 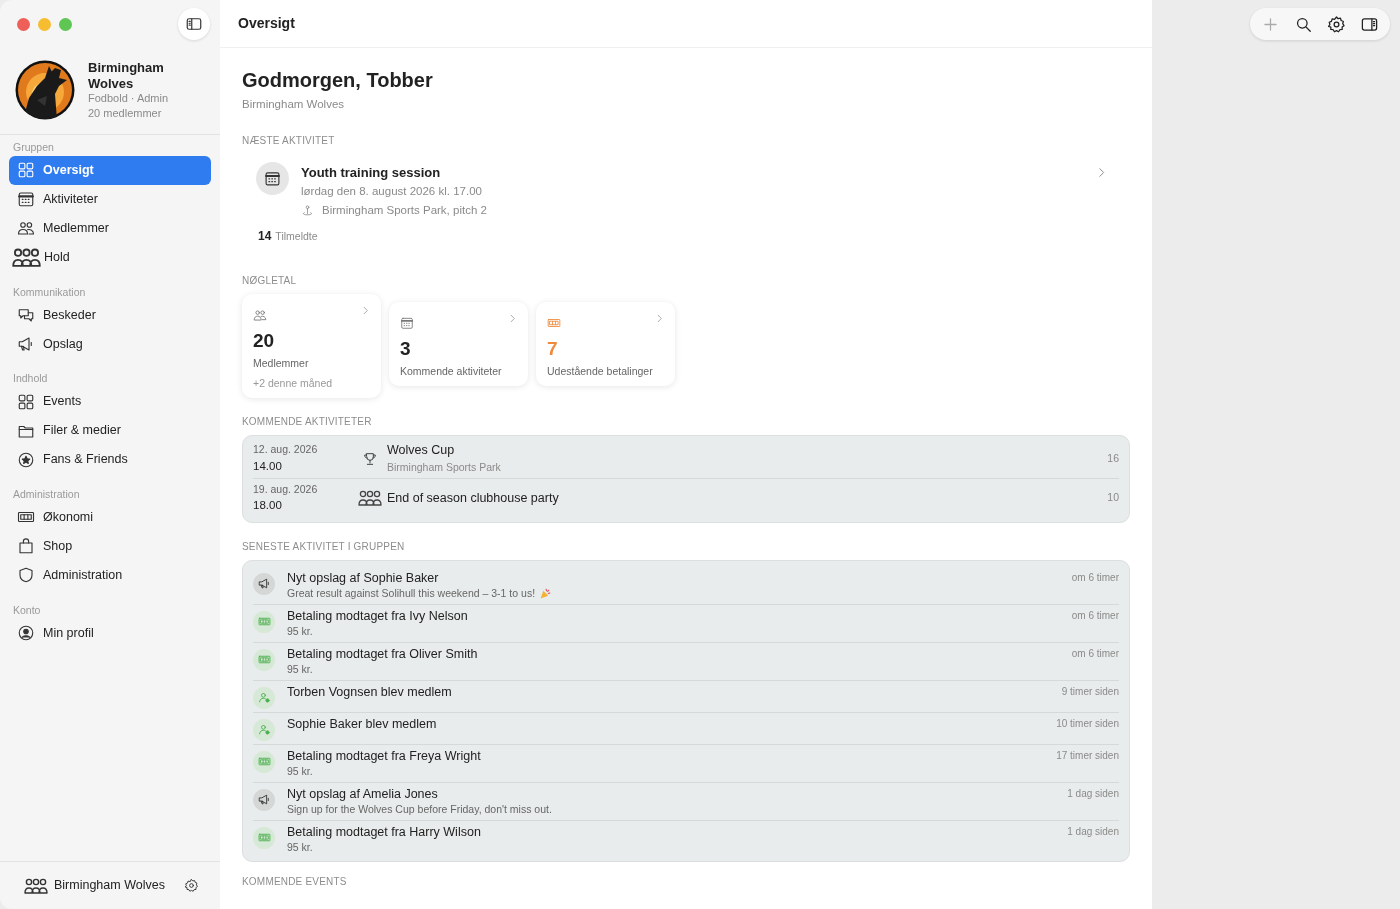 I want to click on party-popper-icon, so click(x=546, y=594).